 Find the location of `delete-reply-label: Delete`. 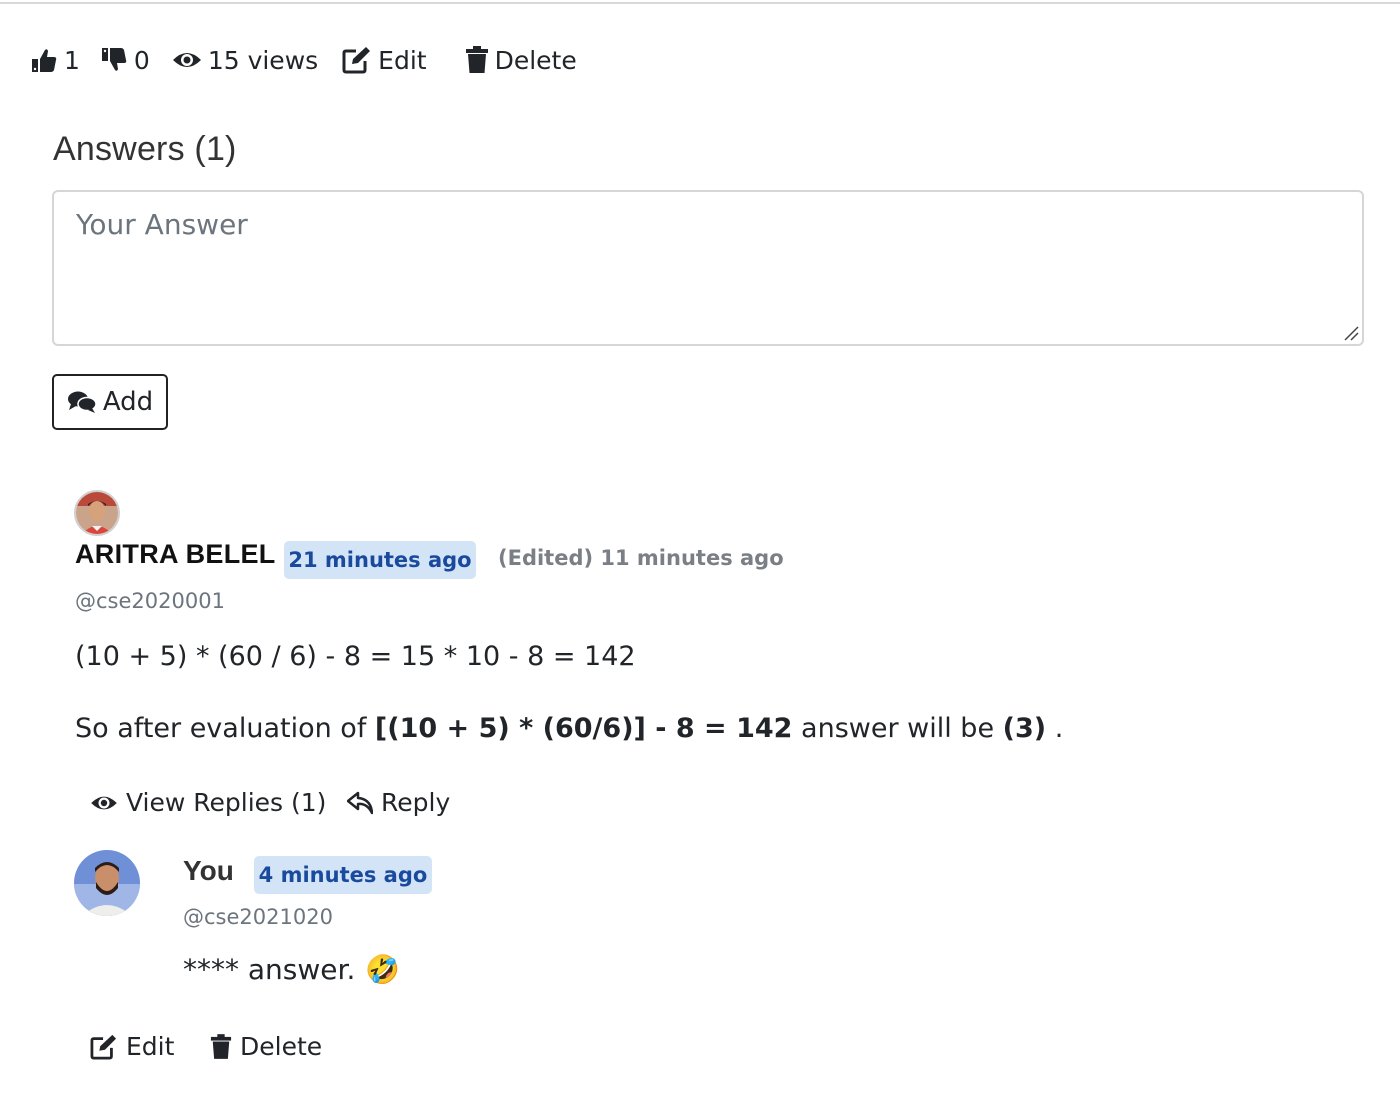

delete-reply-label: Delete is located at coordinates (281, 1046).